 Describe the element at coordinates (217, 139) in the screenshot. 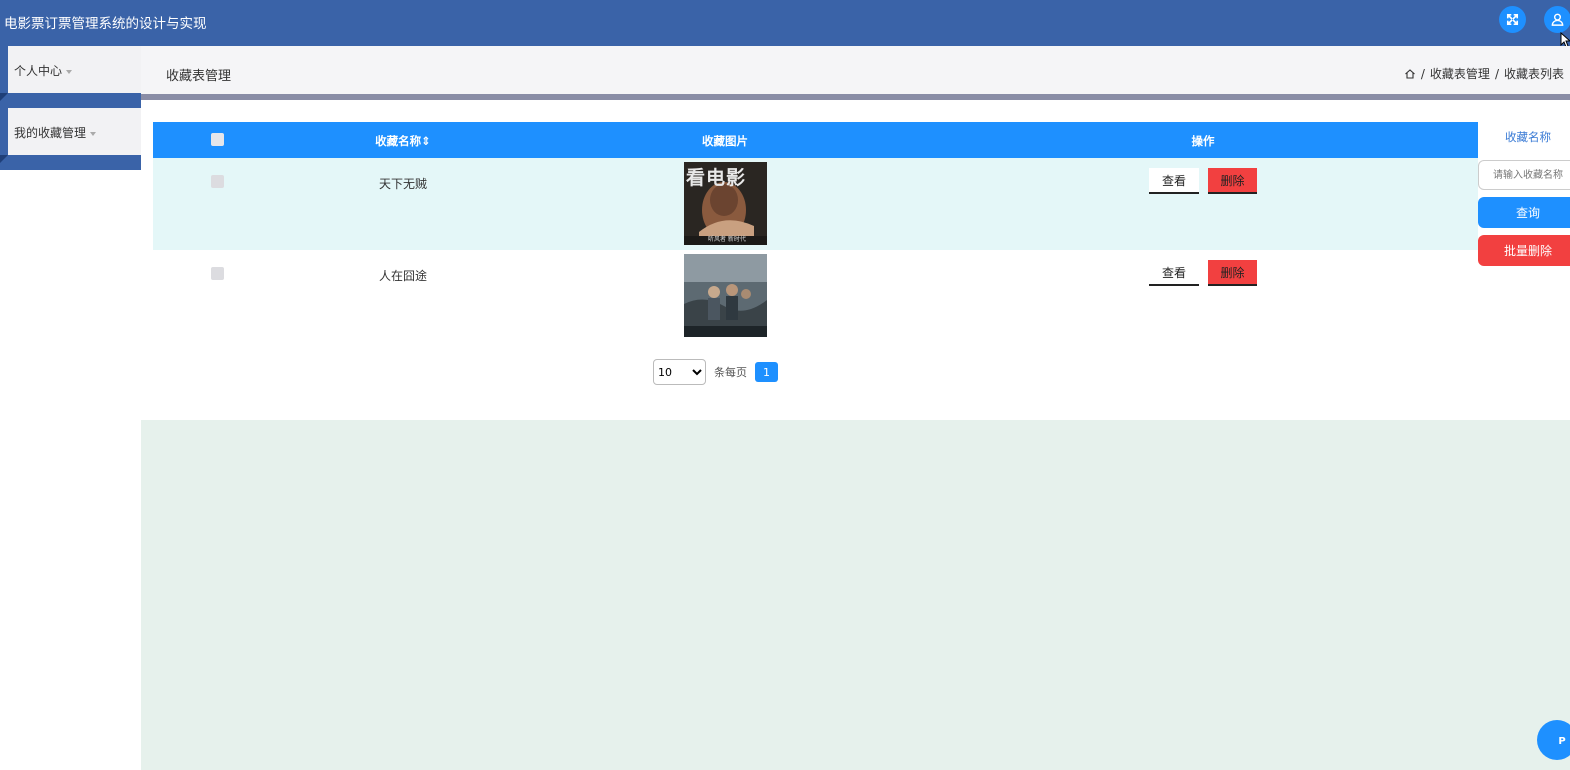

I see `select-all-checkbox` at that location.